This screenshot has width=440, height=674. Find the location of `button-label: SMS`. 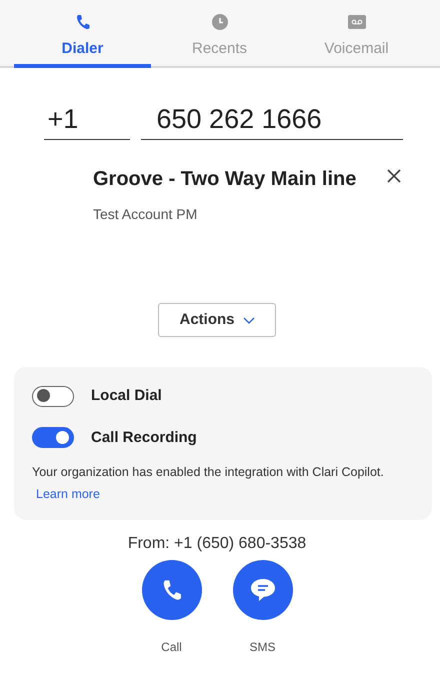

button-label: SMS is located at coordinates (262, 647).